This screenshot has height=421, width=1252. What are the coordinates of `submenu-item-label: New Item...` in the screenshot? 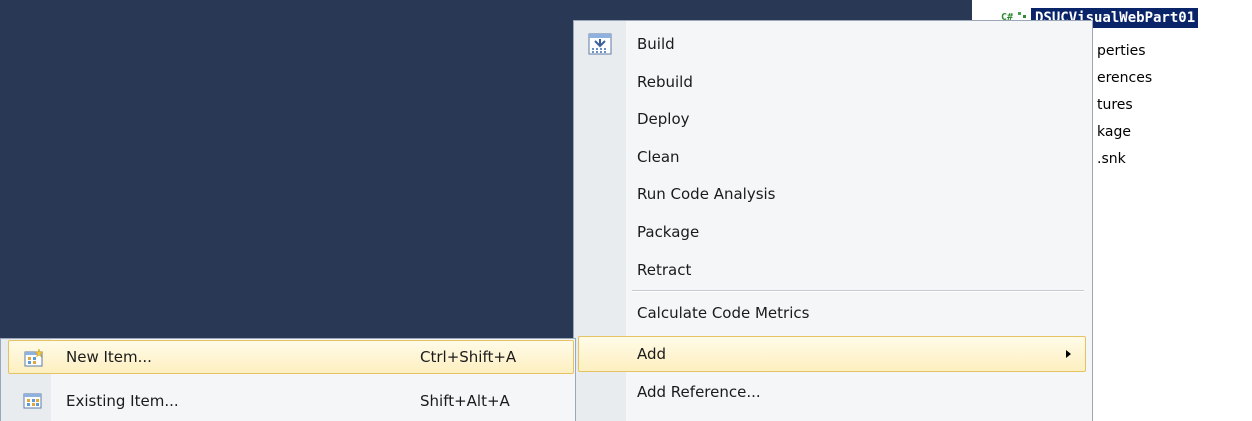 It's located at (109, 357).